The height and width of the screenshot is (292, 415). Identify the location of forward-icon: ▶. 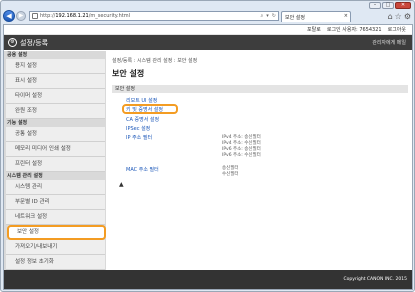
(21, 16).